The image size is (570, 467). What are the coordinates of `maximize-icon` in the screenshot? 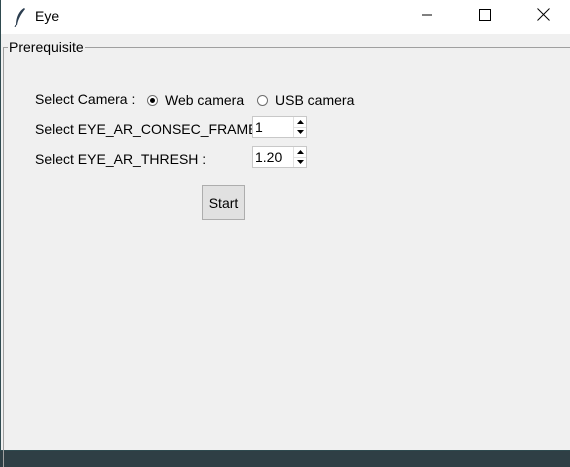 It's located at (485, 17).